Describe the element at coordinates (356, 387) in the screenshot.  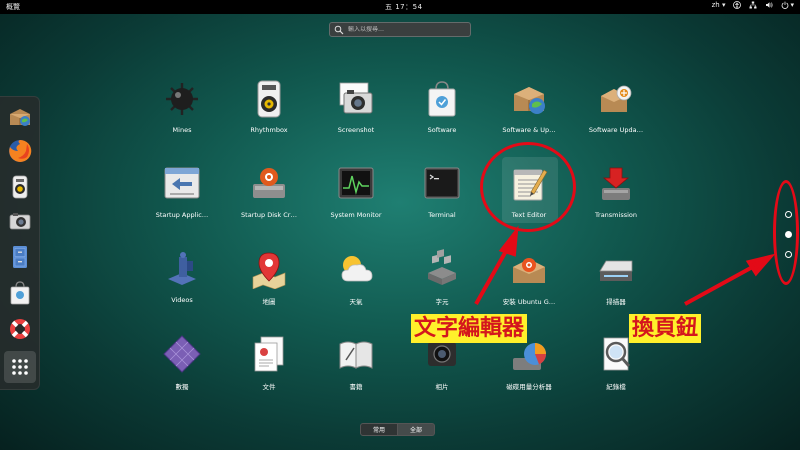
I see `app-label: 書籍` at that location.